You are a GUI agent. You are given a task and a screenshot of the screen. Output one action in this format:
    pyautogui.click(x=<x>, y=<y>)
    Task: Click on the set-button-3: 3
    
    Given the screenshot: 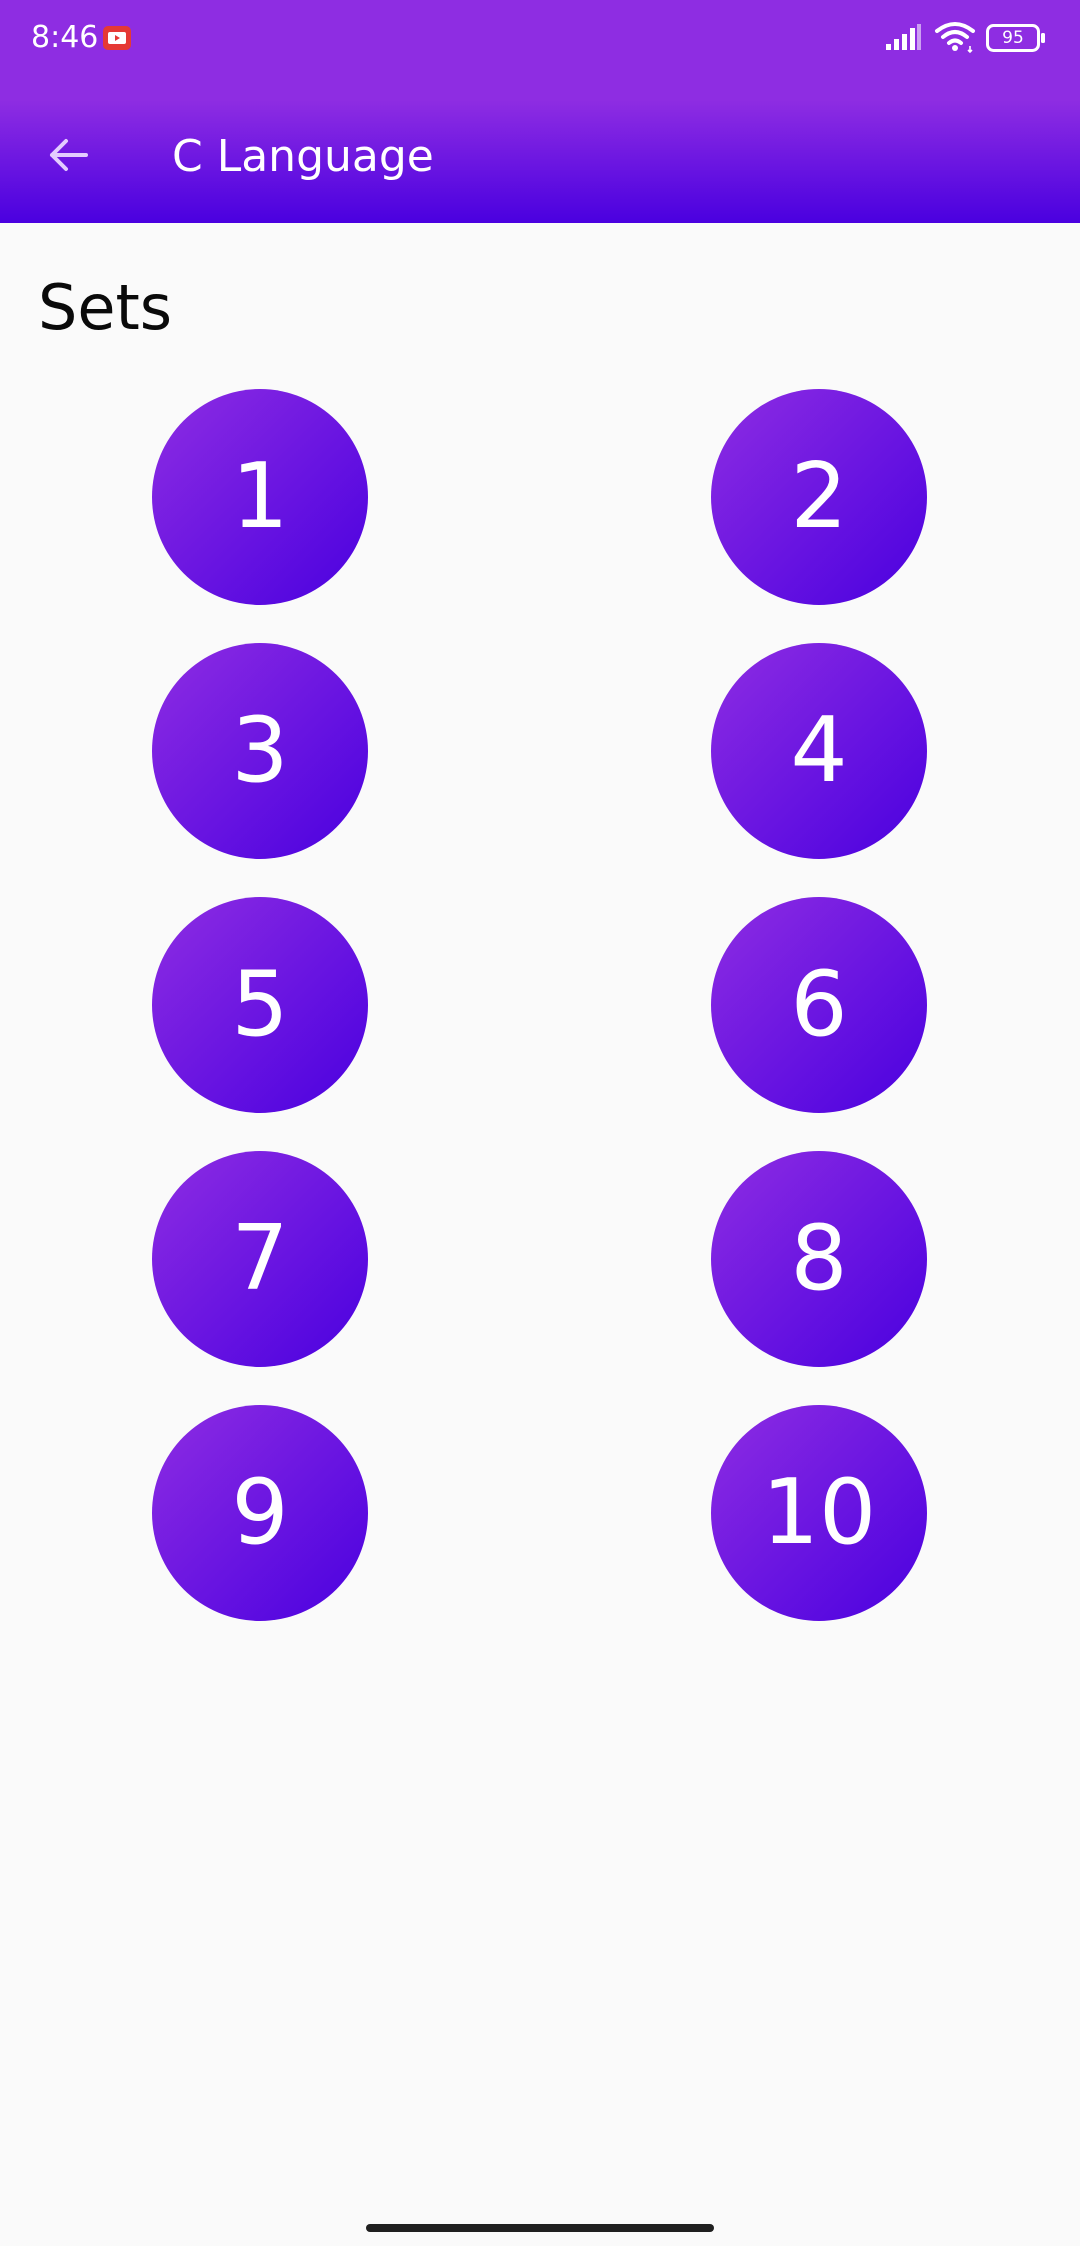 What is the action you would take?
    pyautogui.click(x=260, y=751)
    